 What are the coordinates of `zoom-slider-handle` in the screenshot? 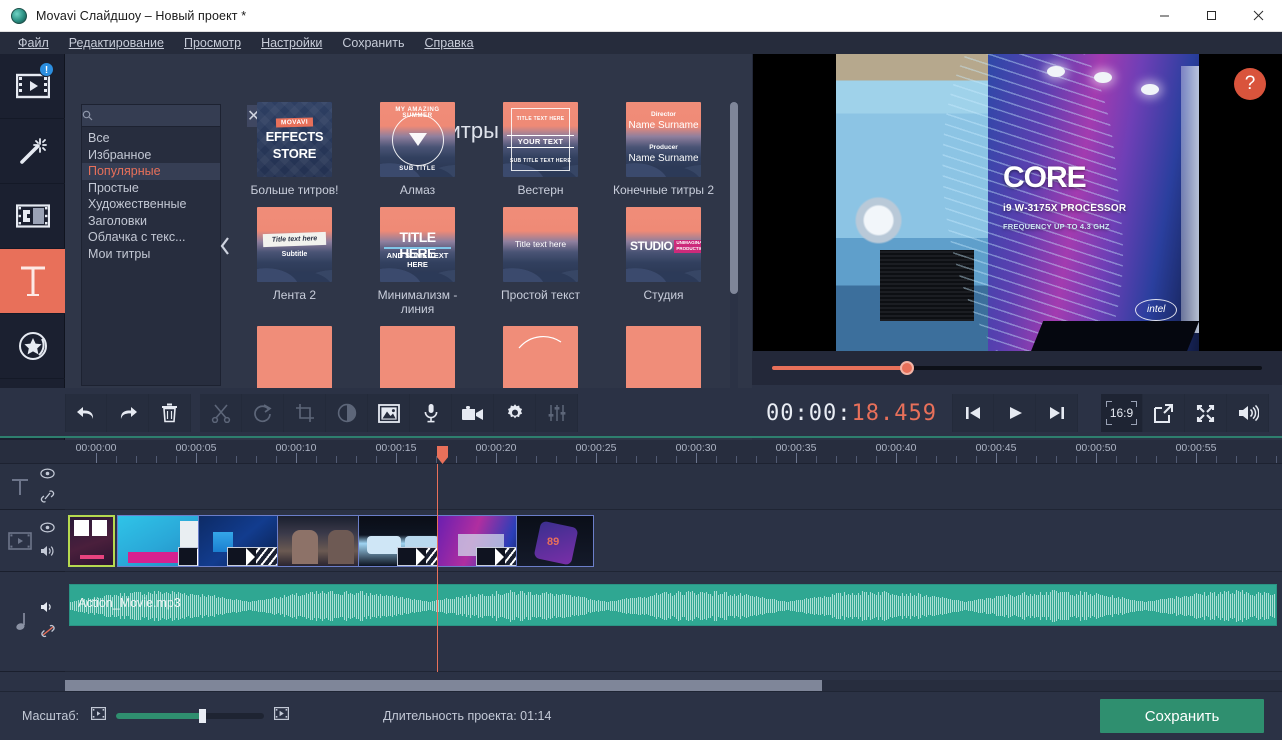 It's located at (202, 716).